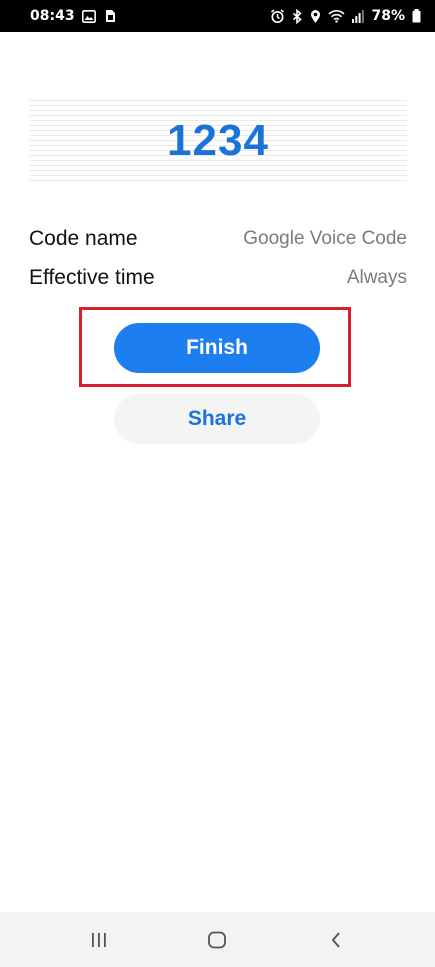 Image resolution: width=435 pixels, height=967 pixels. Describe the element at coordinates (99, 940) in the screenshot. I see `recent-apps-icon` at that location.